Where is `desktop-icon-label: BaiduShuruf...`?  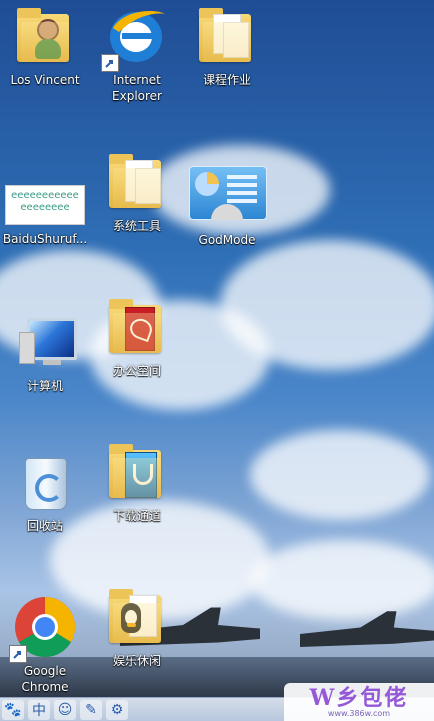 desktop-icon-label: BaiduShuruf... is located at coordinates (45, 239).